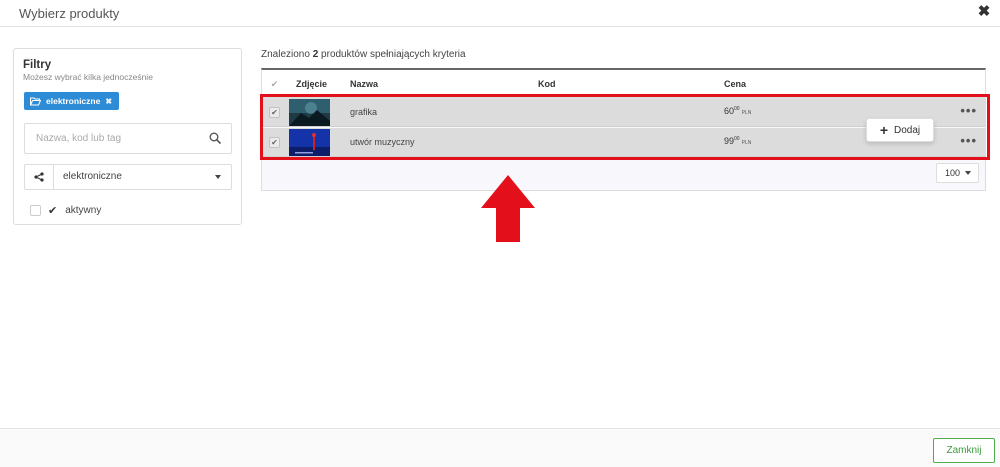  What do you see at coordinates (83, 210) in the screenshot?
I see `active-label: aktywny` at bounding box center [83, 210].